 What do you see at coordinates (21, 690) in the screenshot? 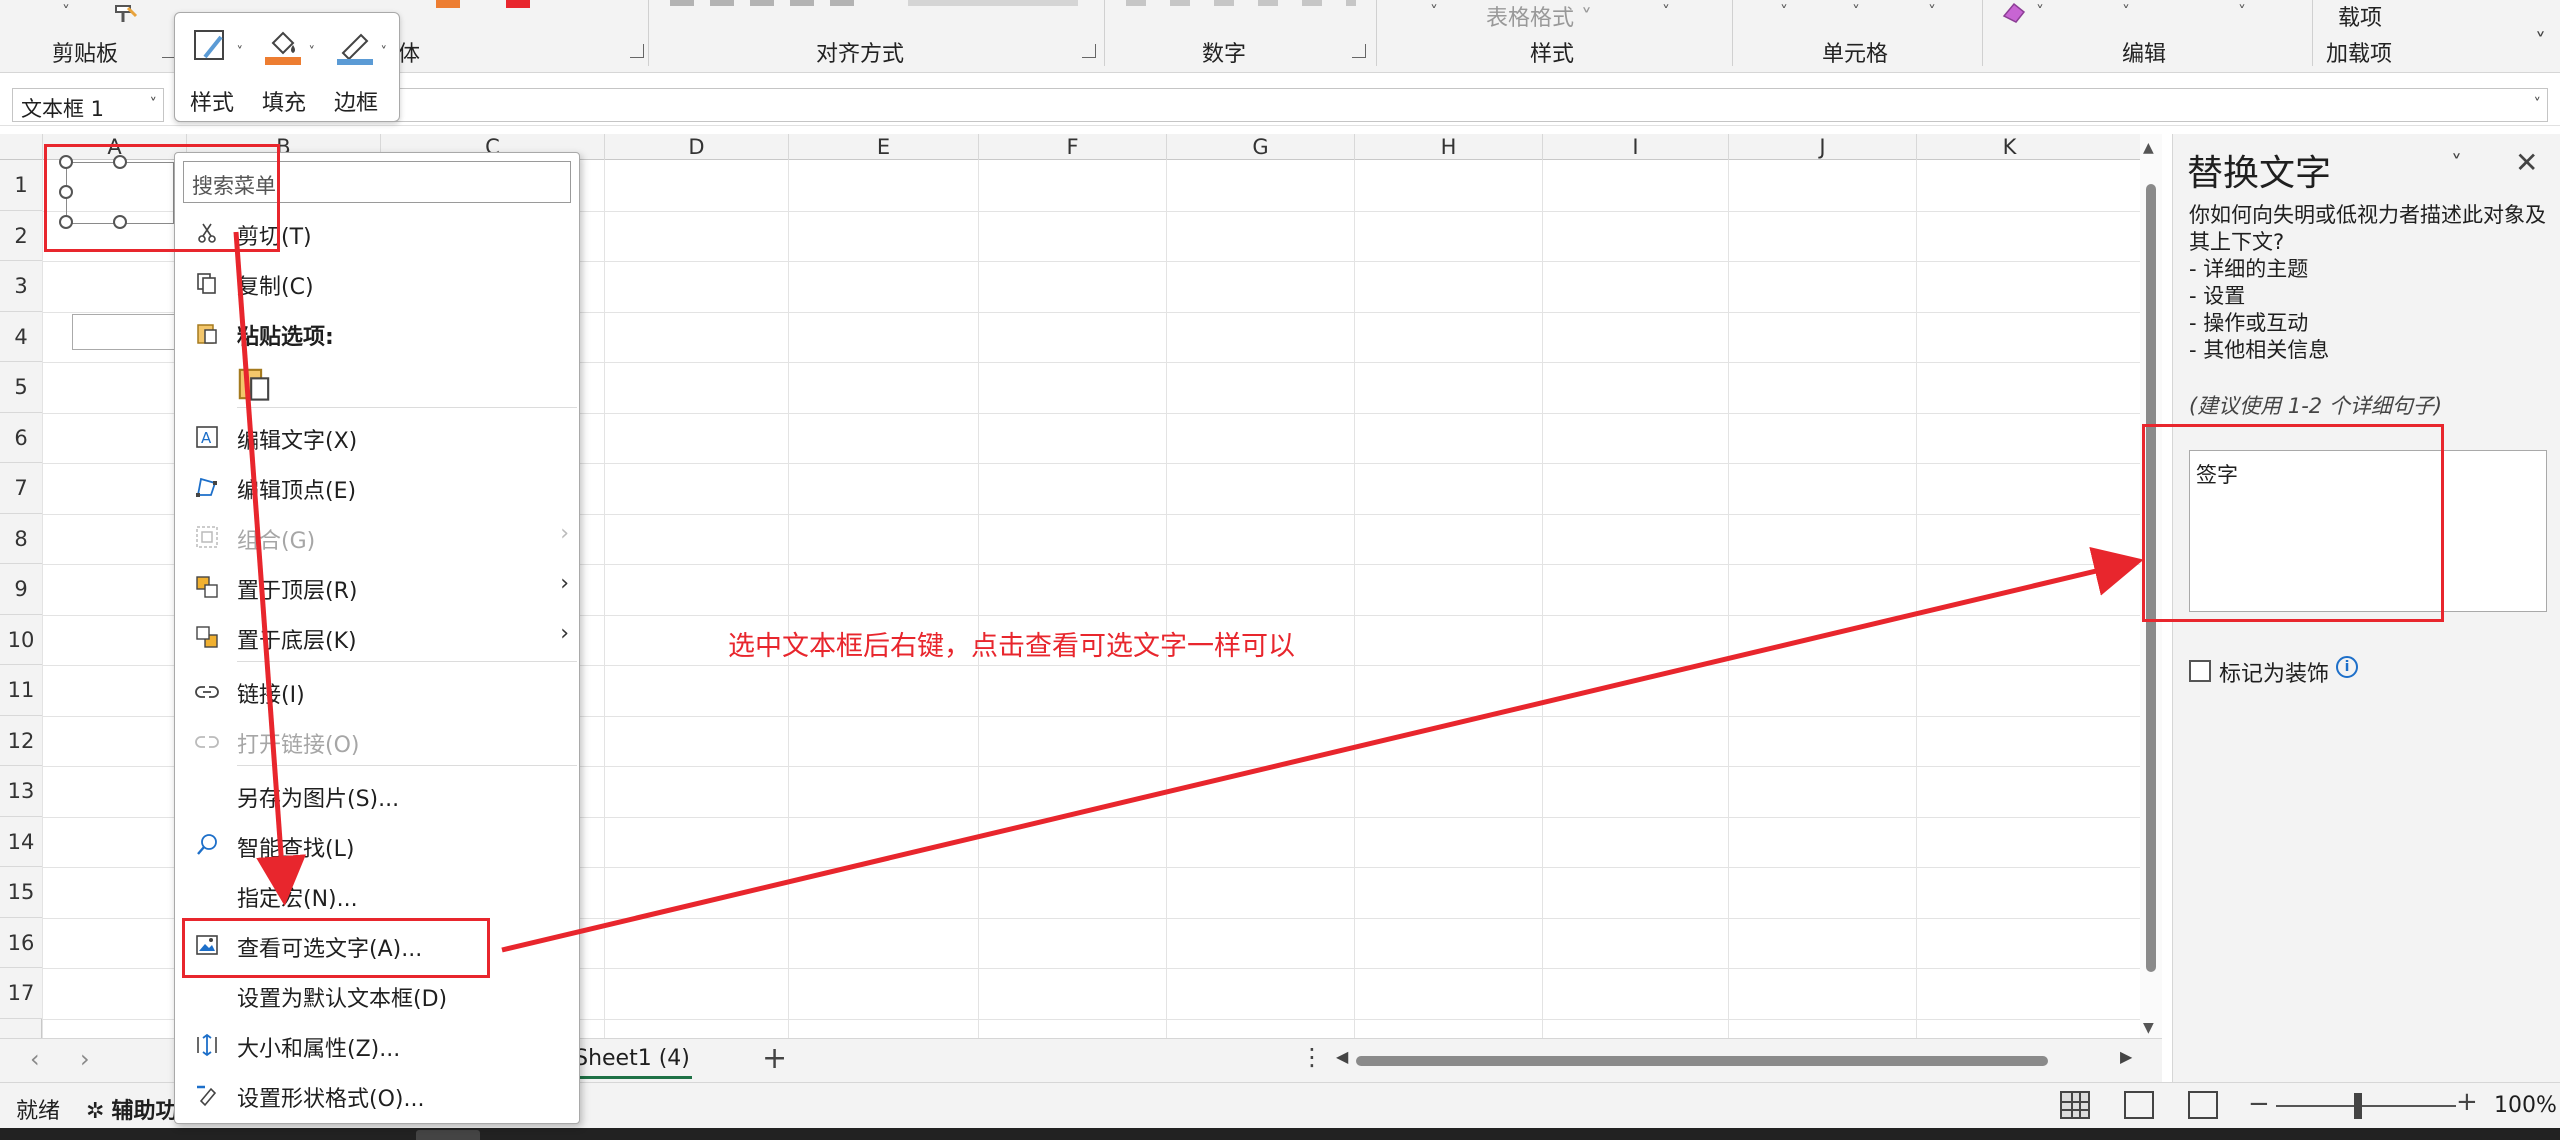
I see `row-header-11: 11` at bounding box center [21, 690].